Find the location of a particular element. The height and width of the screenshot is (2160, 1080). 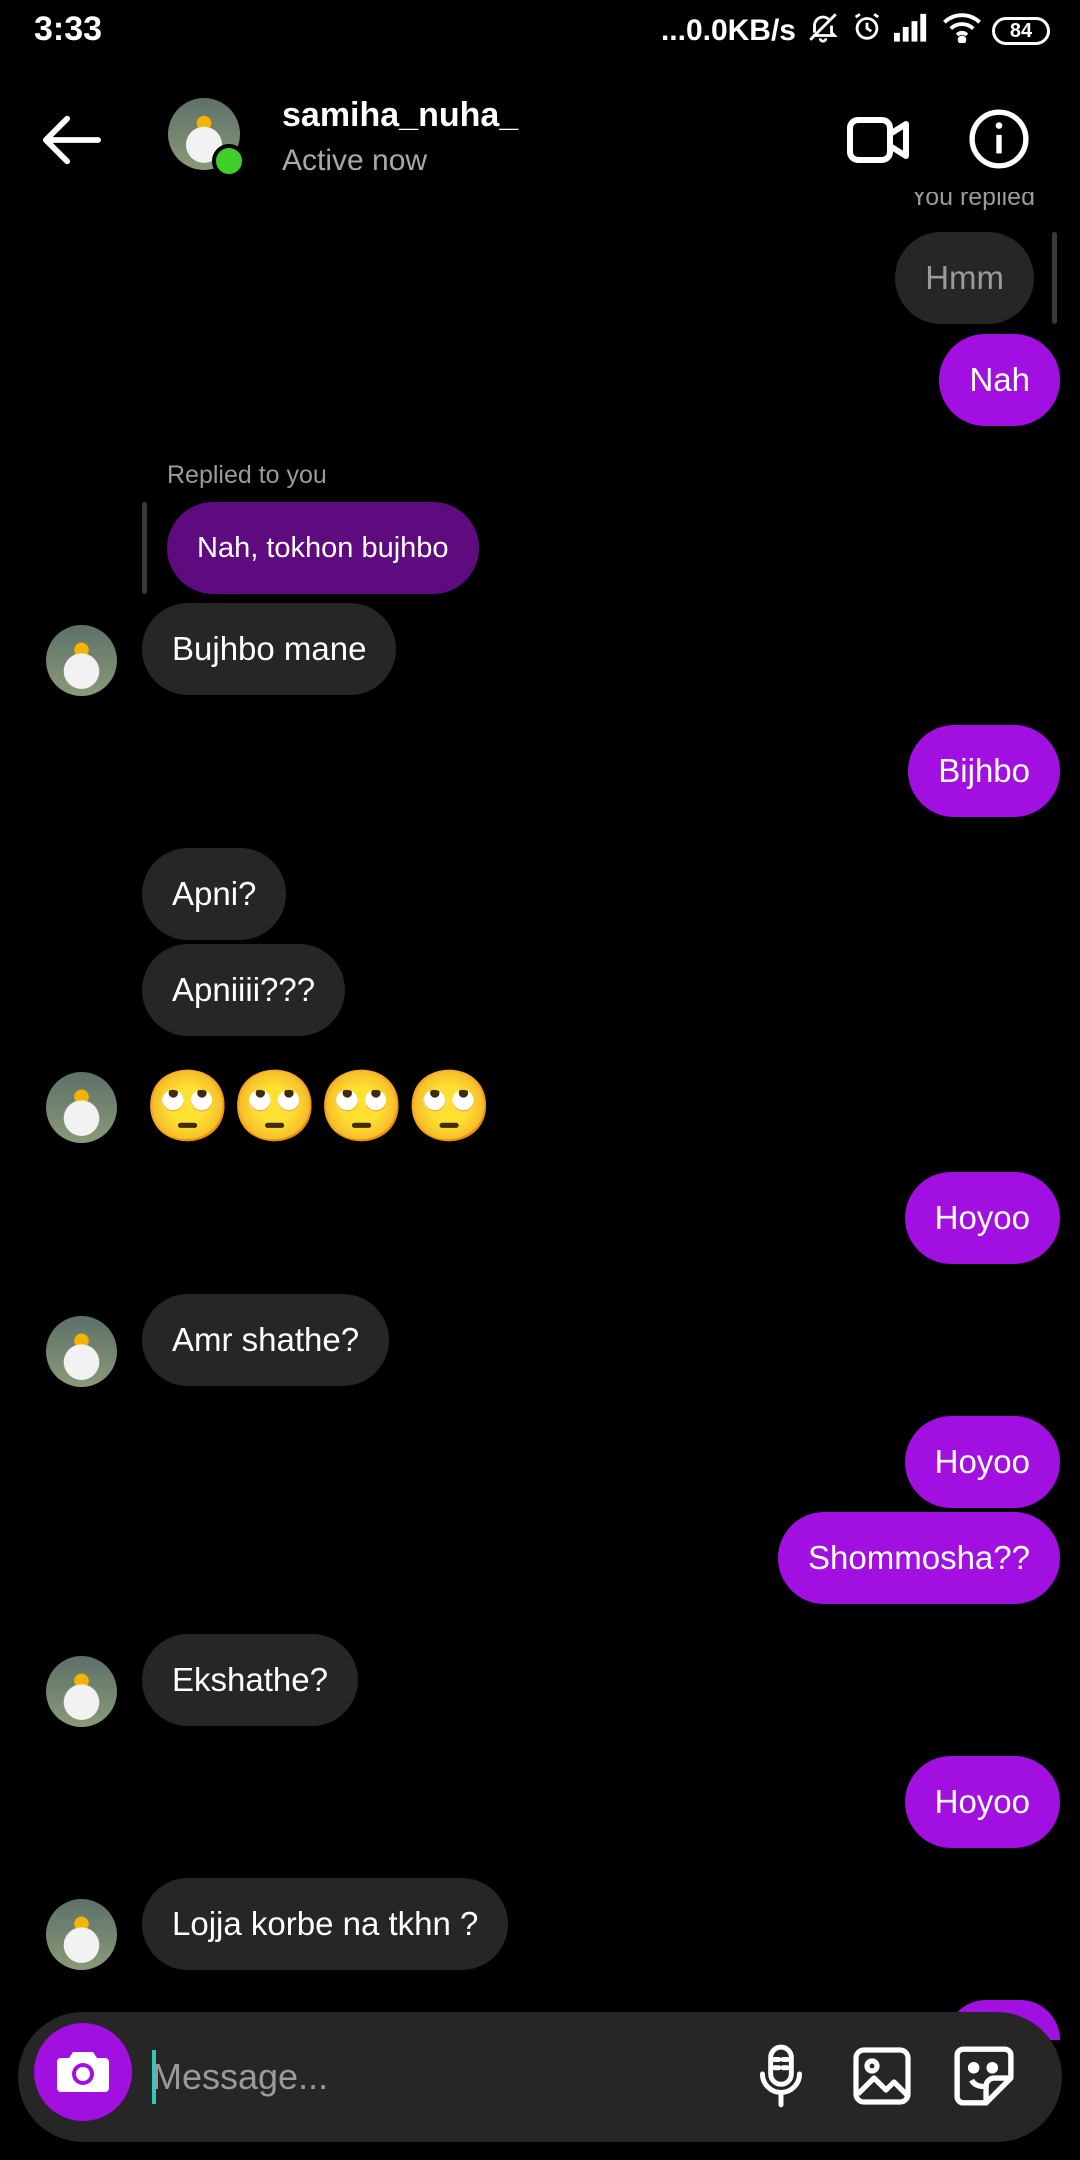

camera-button is located at coordinates (83, 2072).